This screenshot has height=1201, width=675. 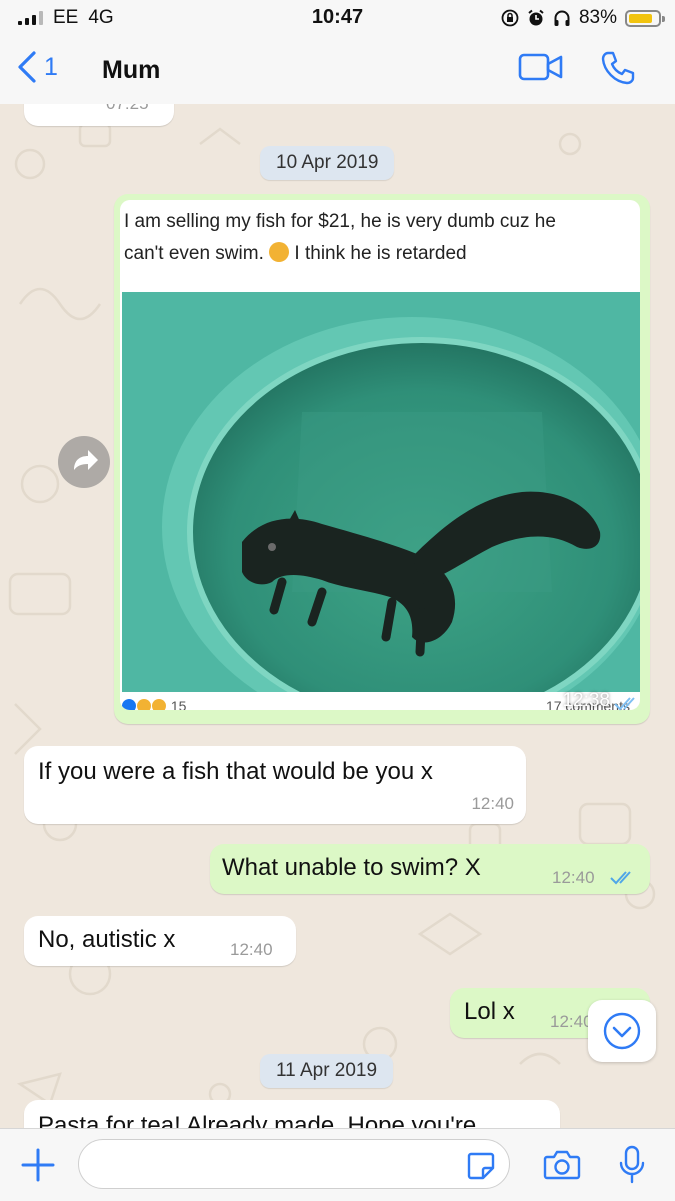 What do you see at coordinates (131, 70) in the screenshot?
I see `contact-name: Mum` at bounding box center [131, 70].